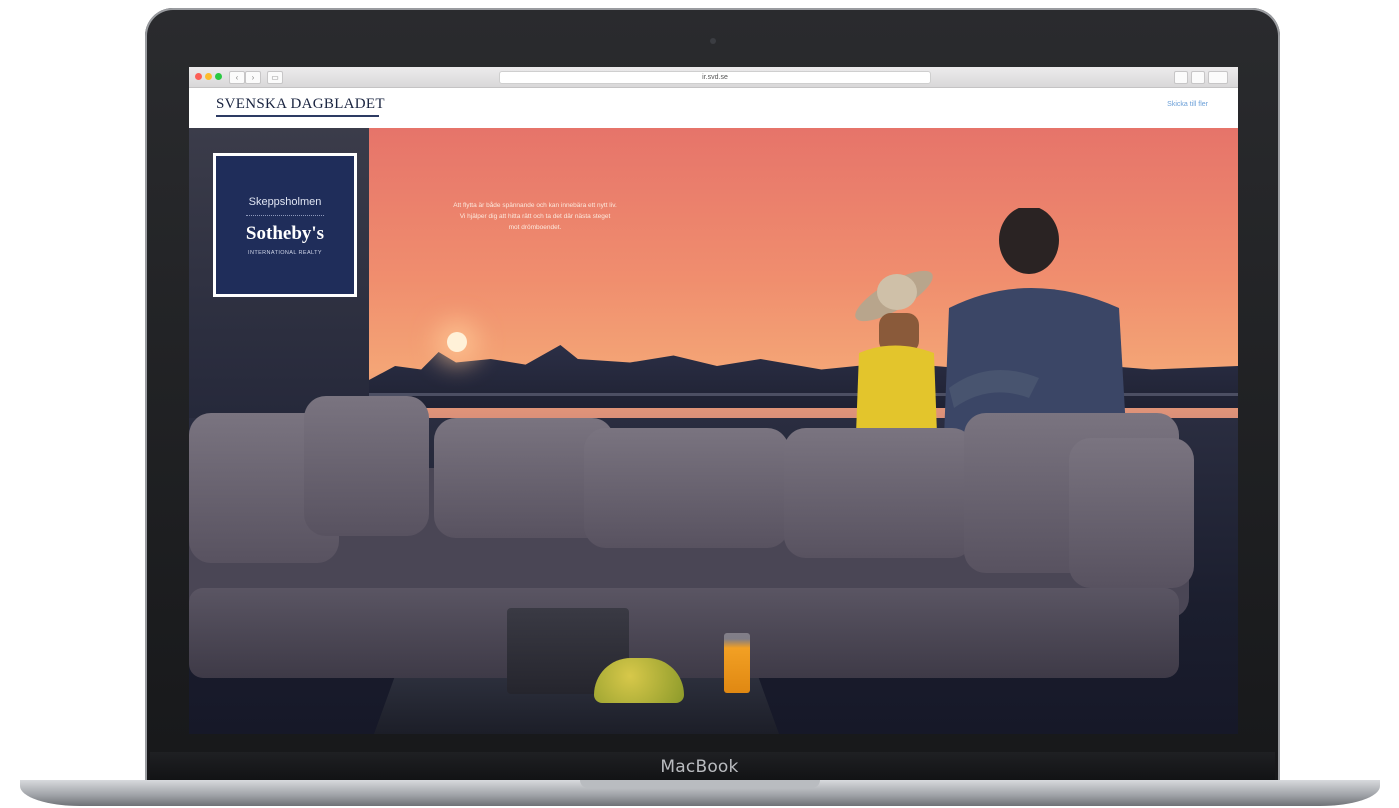  I want to click on site-header: SVENSKA DAGBLADET Skicka till fler, so click(713, 108).